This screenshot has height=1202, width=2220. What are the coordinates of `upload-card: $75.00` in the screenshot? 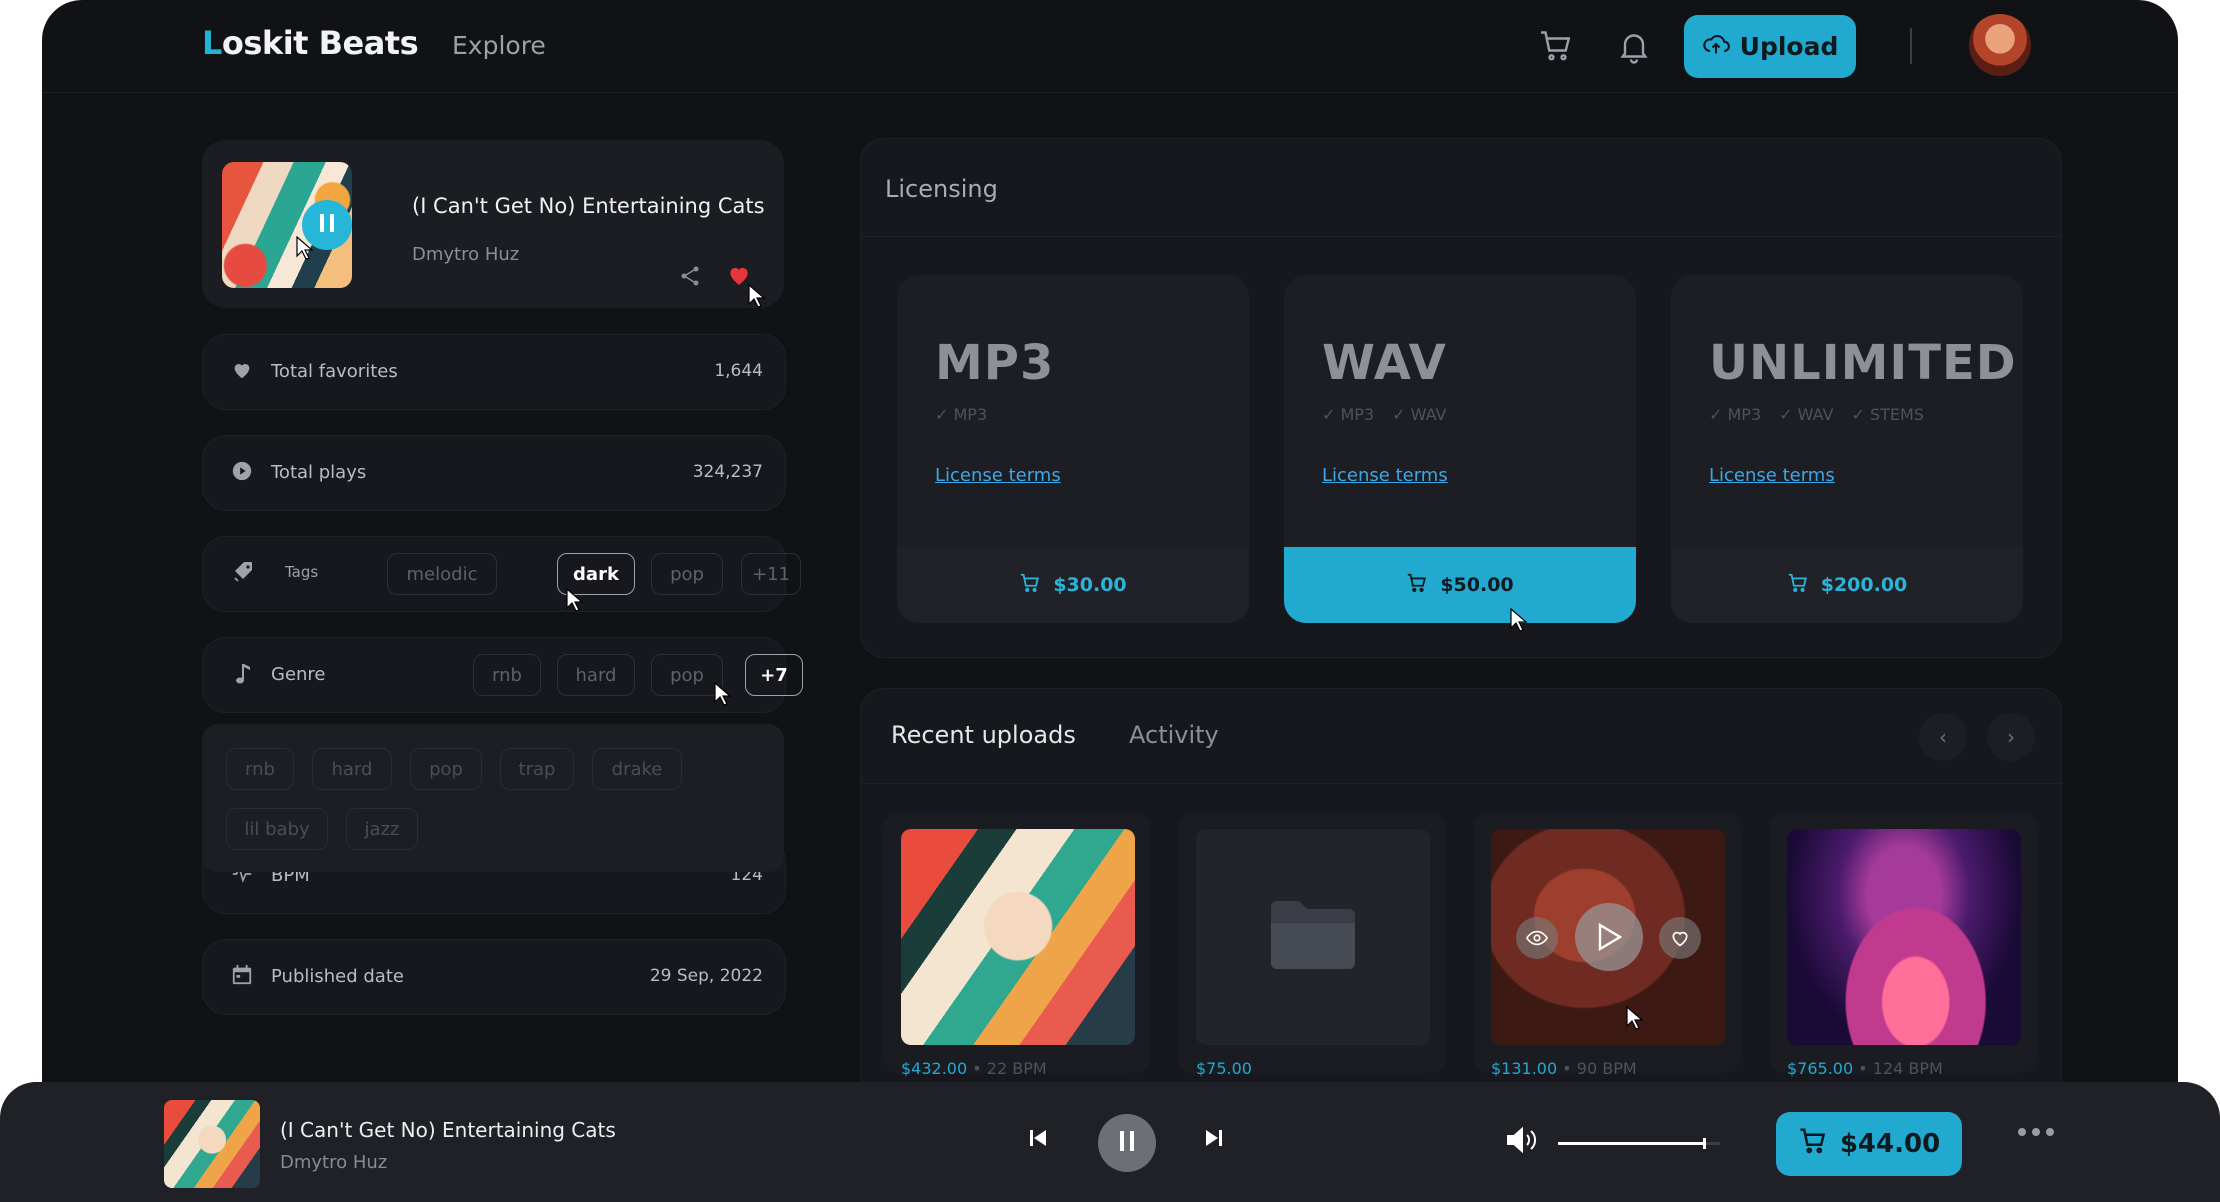 It's located at (1312, 945).